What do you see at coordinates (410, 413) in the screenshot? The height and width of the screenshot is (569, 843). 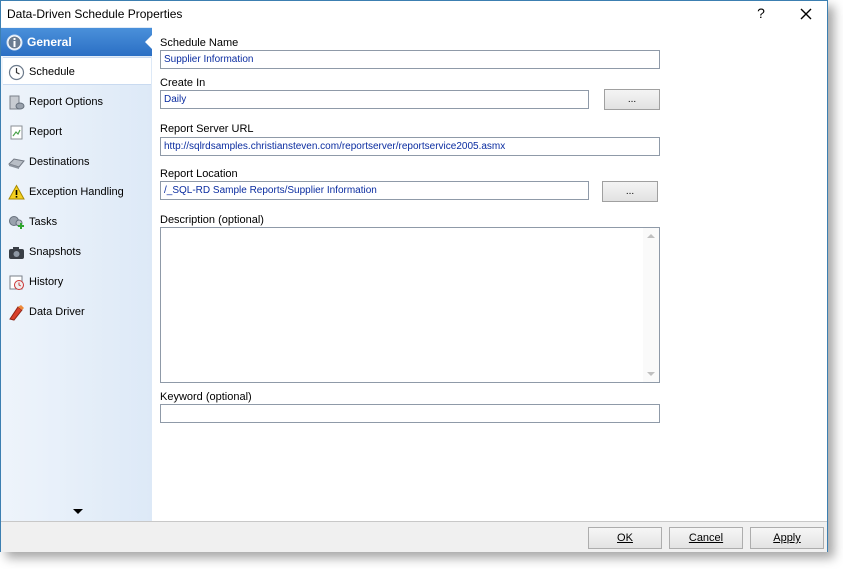 I see `keyword-input` at bounding box center [410, 413].